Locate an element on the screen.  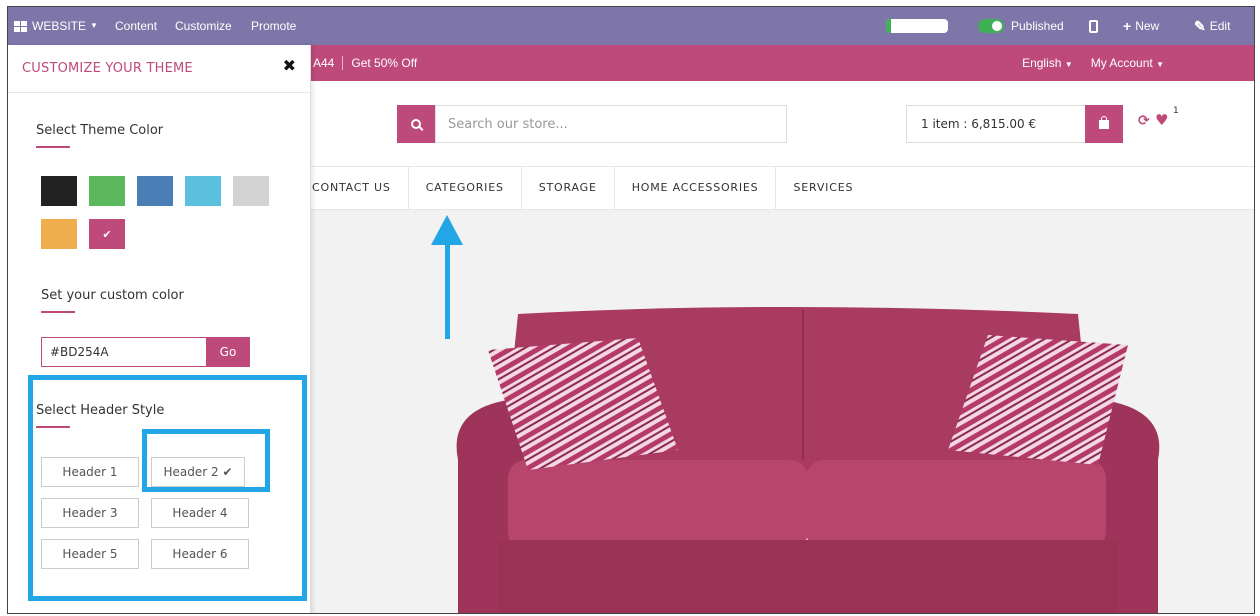
search-icon is located at coordinates (416, 124).